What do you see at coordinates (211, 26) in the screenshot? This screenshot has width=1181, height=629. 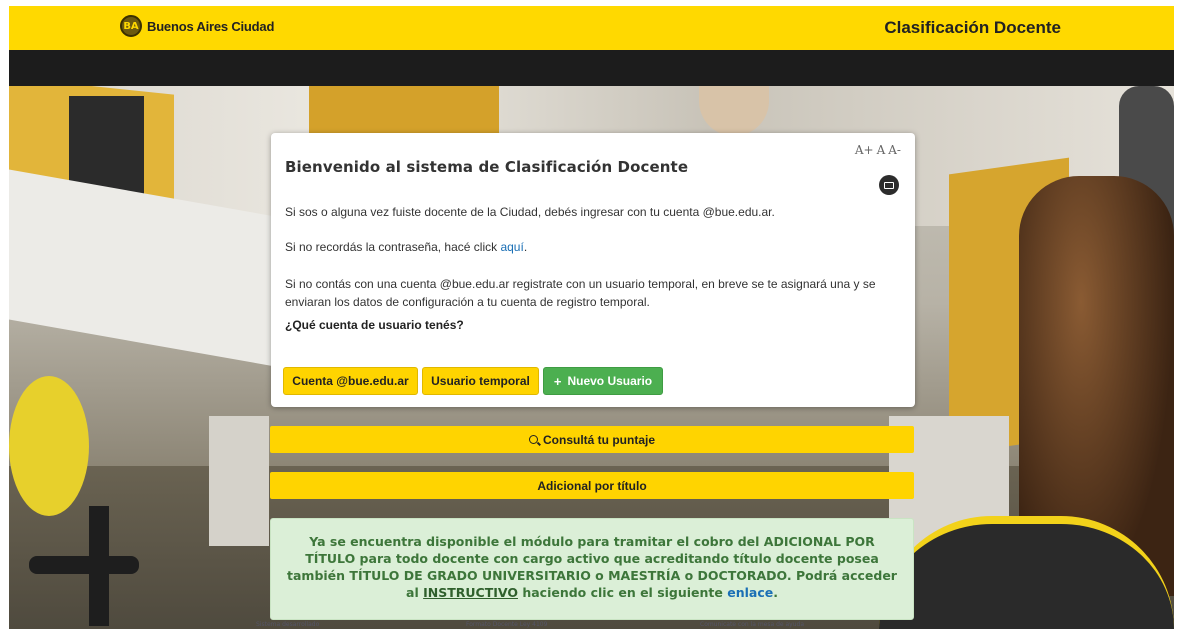 I see `logo-text: Buenos Aires Ciudad` at bounding box center [211, 26].